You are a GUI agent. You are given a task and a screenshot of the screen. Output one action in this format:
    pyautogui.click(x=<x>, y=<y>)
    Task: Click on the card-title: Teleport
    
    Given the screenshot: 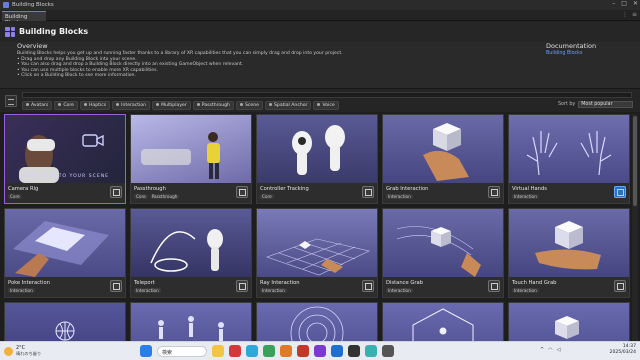 What is the action you would take?
    pyautogui.click(x=144, y=283)
    